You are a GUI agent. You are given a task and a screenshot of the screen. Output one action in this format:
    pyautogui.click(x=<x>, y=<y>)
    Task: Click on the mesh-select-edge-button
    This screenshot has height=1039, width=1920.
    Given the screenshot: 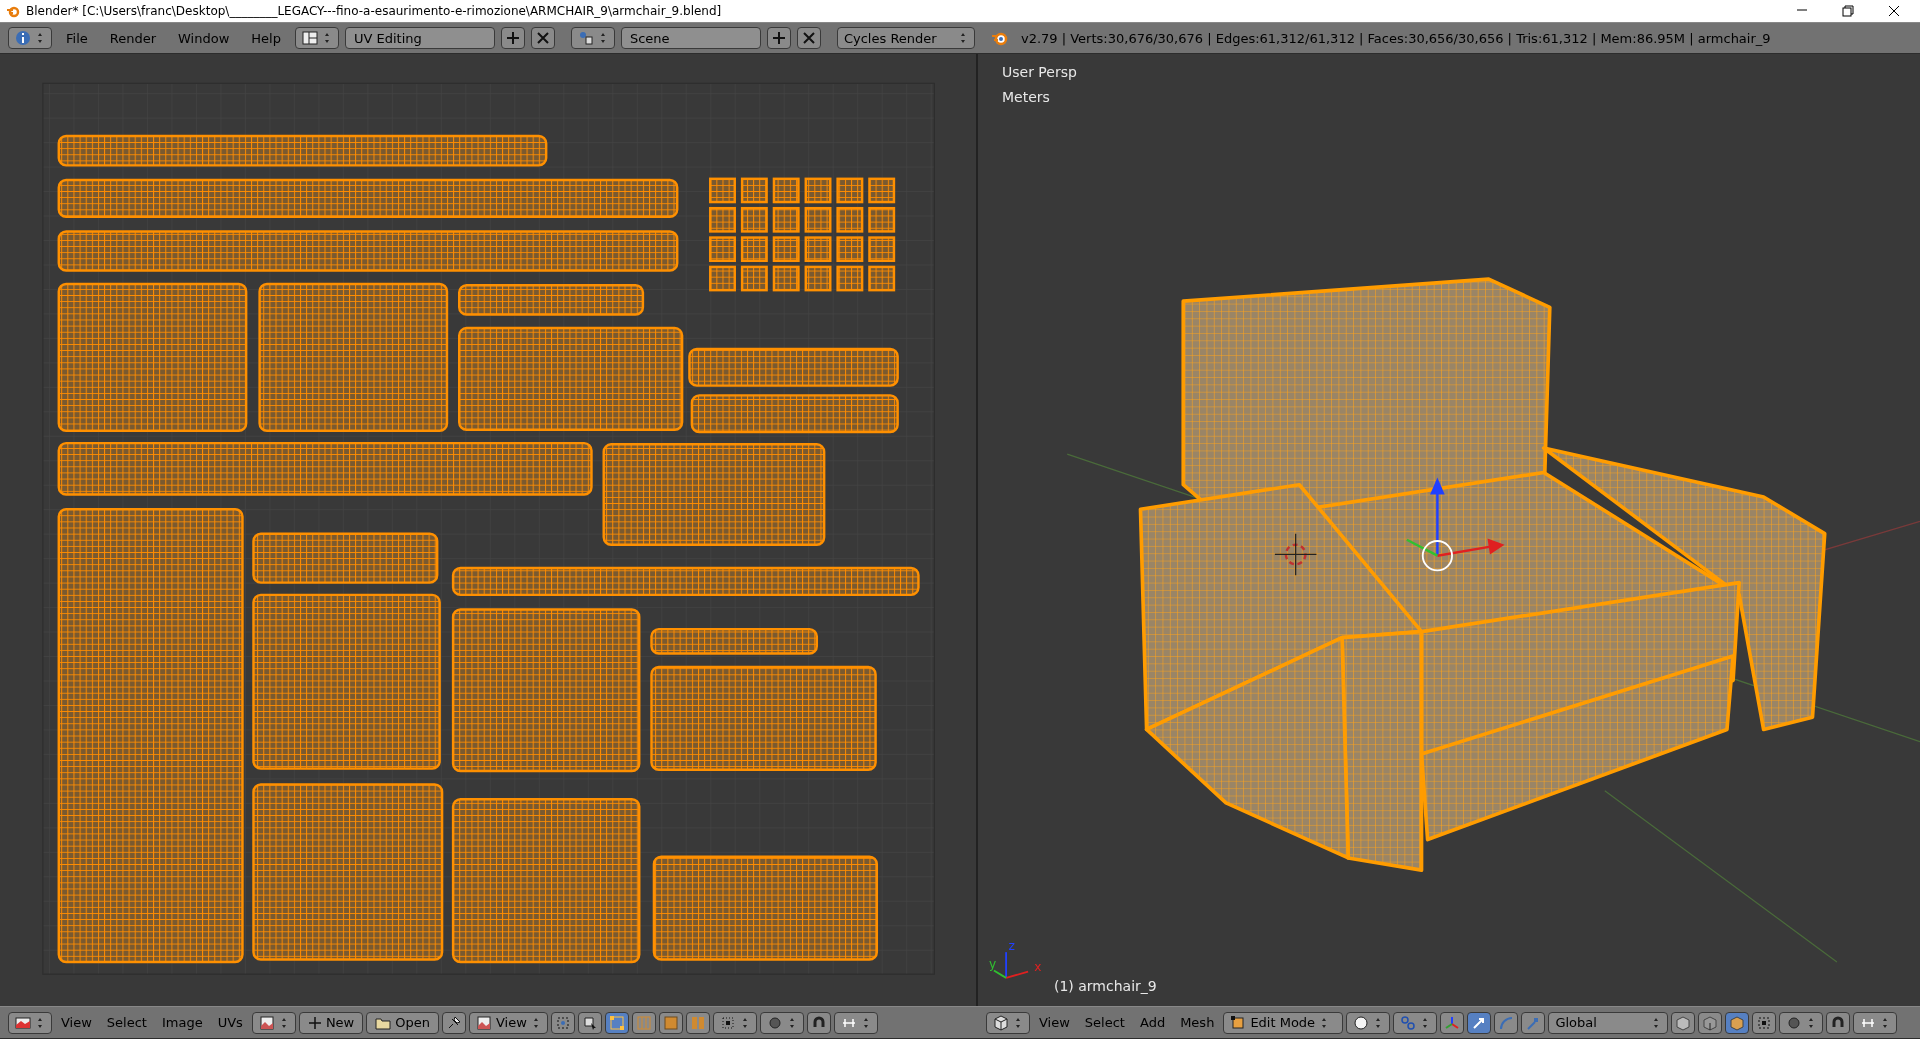 What is the action you would take?
    pyautogui.click(x=1710, y=1022)
    